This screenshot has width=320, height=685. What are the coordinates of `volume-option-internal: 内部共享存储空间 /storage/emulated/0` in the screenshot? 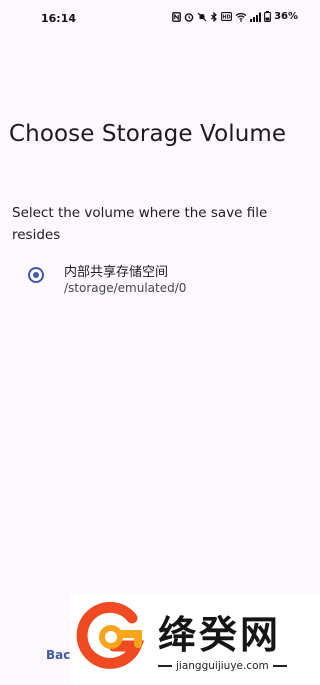 It's located at (155, 280).